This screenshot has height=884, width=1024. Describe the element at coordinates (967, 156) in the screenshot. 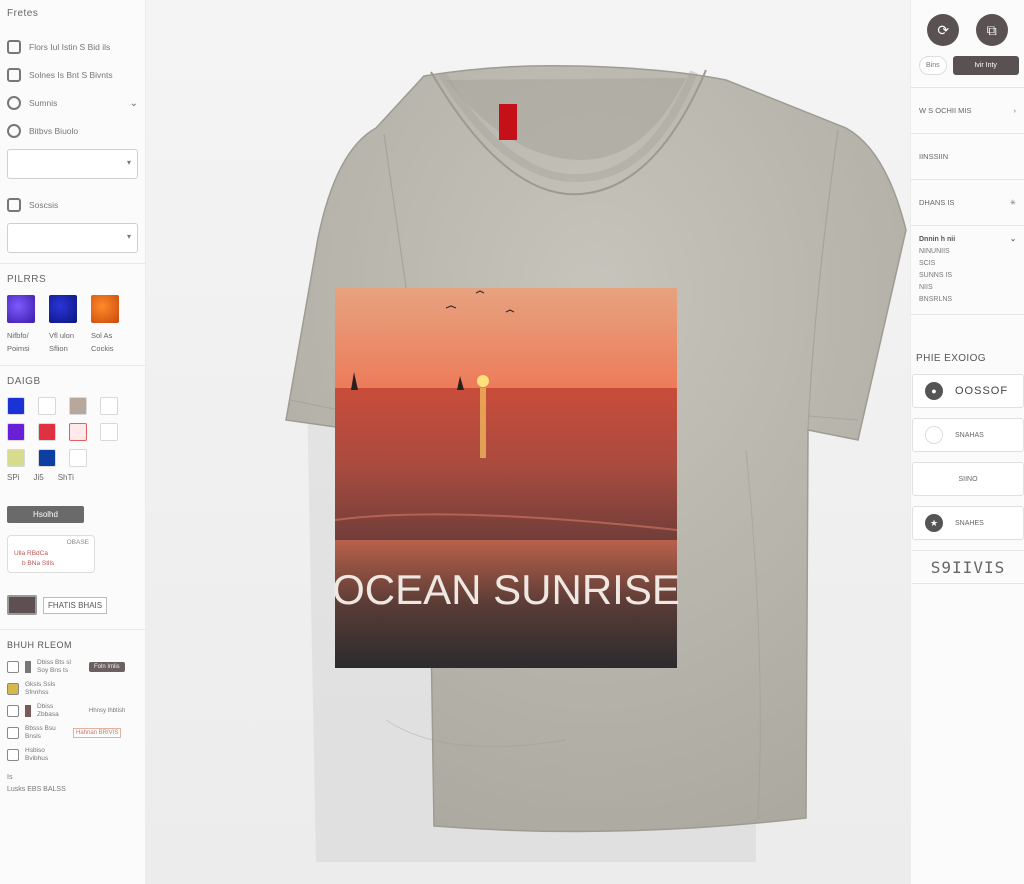

I see `right-row-2: IINSSIIN` at that location.